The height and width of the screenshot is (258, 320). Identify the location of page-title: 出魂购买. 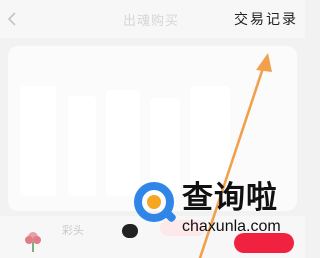
(151, 21).